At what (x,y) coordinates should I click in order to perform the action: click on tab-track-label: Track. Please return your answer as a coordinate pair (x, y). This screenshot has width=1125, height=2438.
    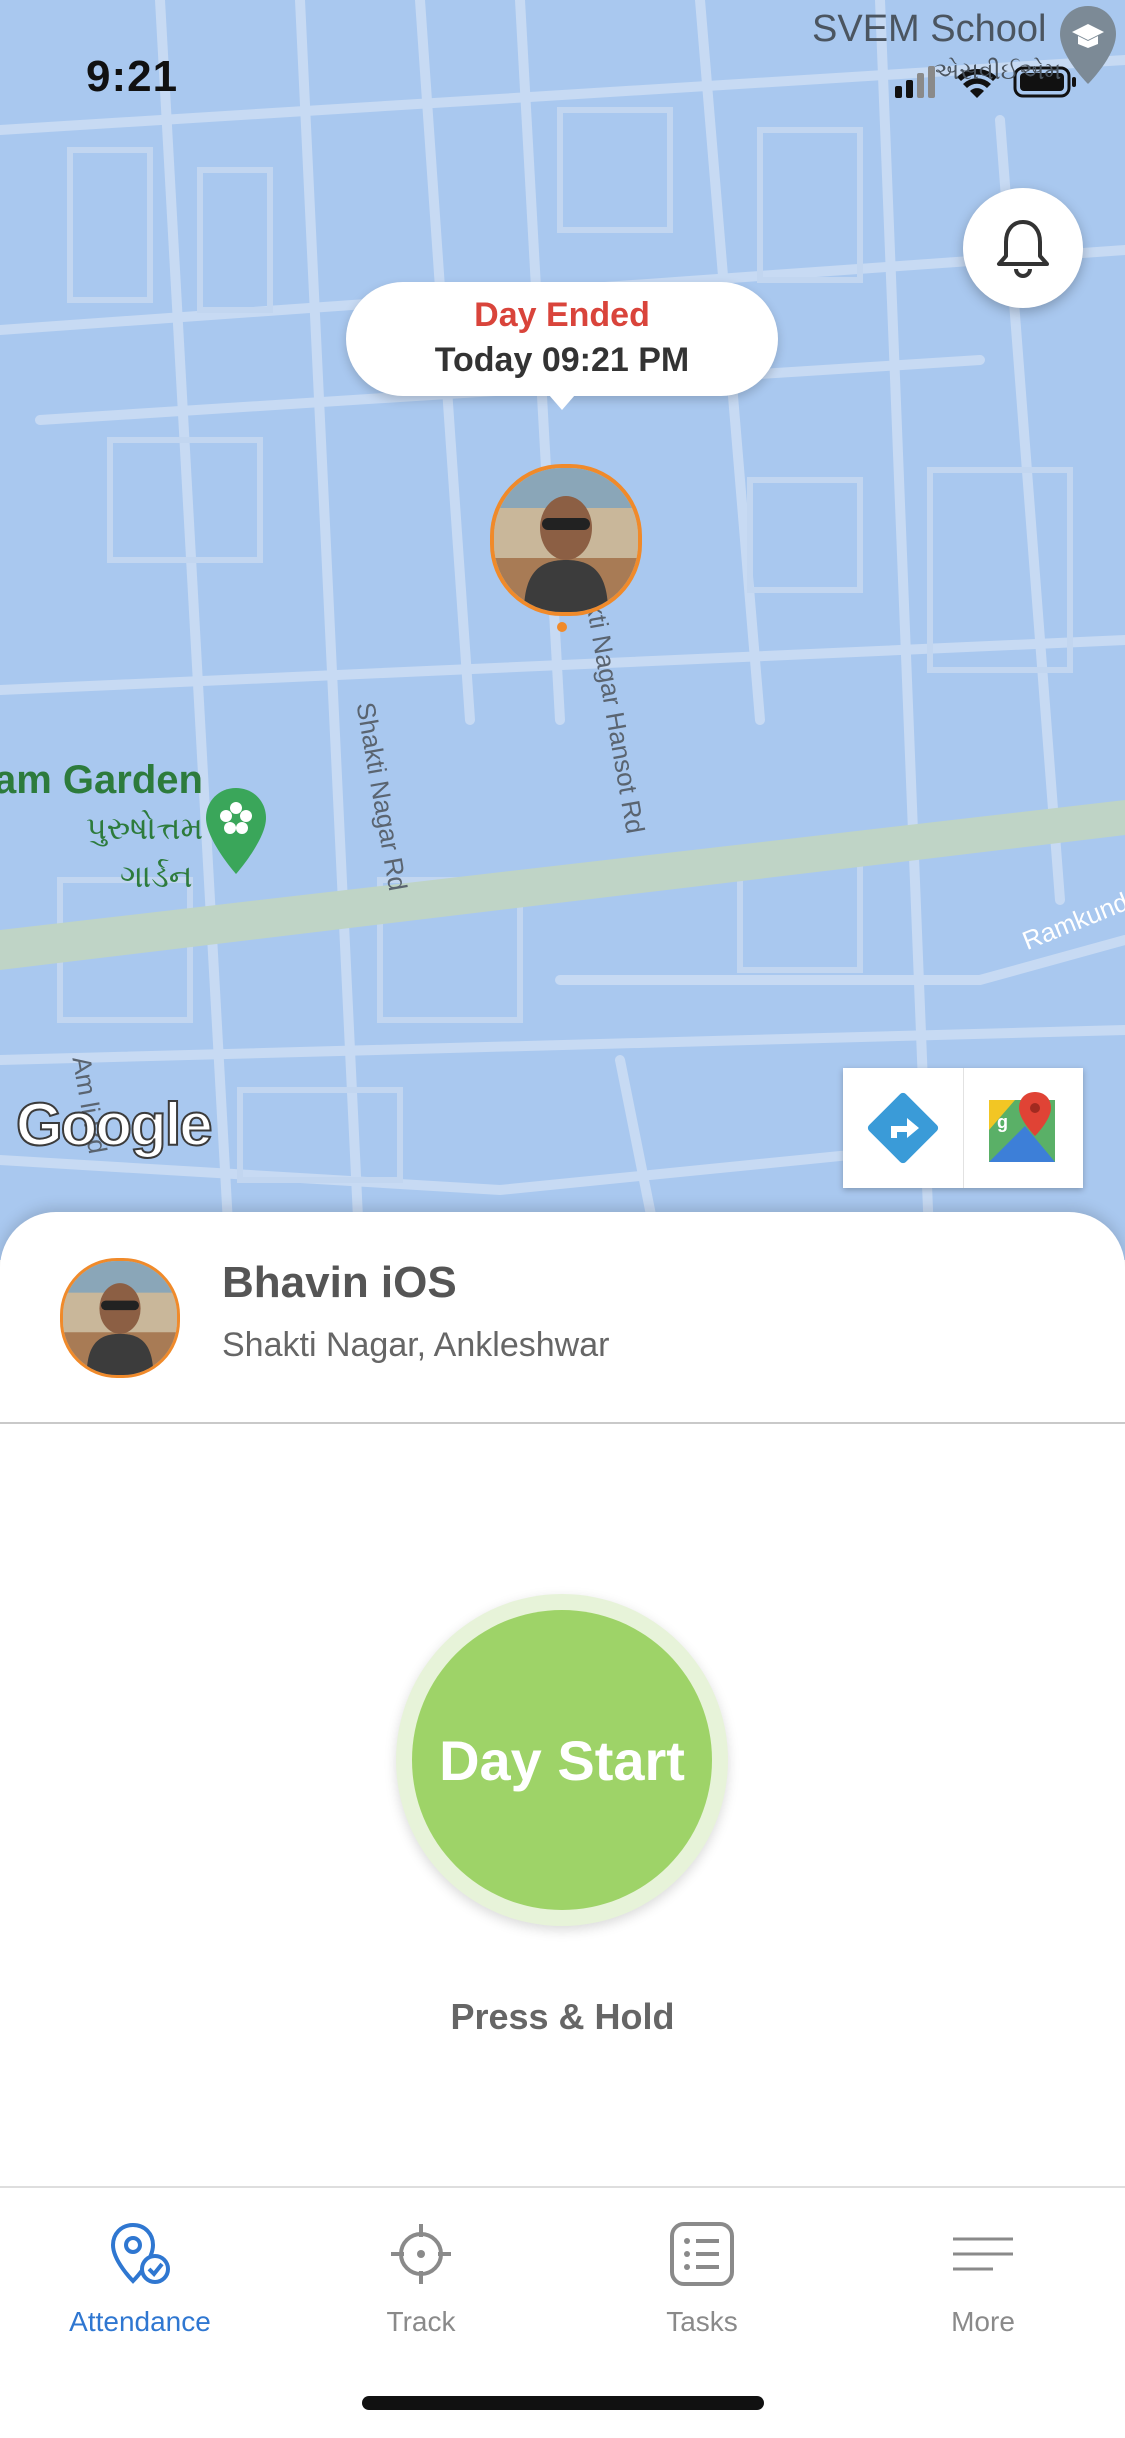
    Looking at the image, I should click on (421, 2321).